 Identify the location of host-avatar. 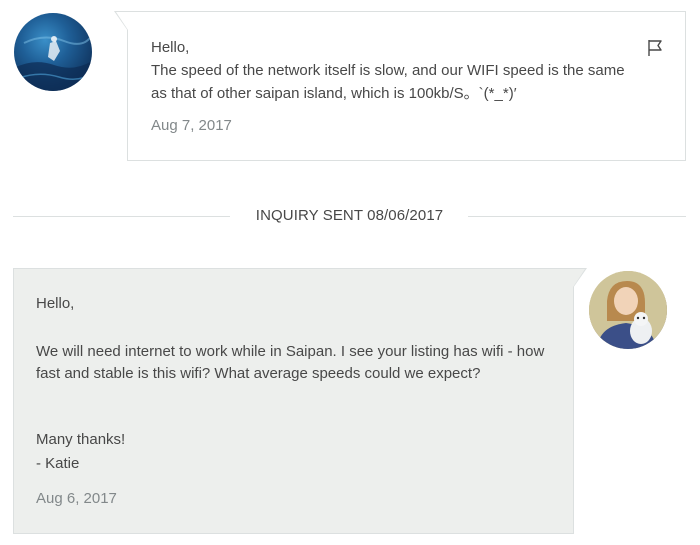
(53, 52).